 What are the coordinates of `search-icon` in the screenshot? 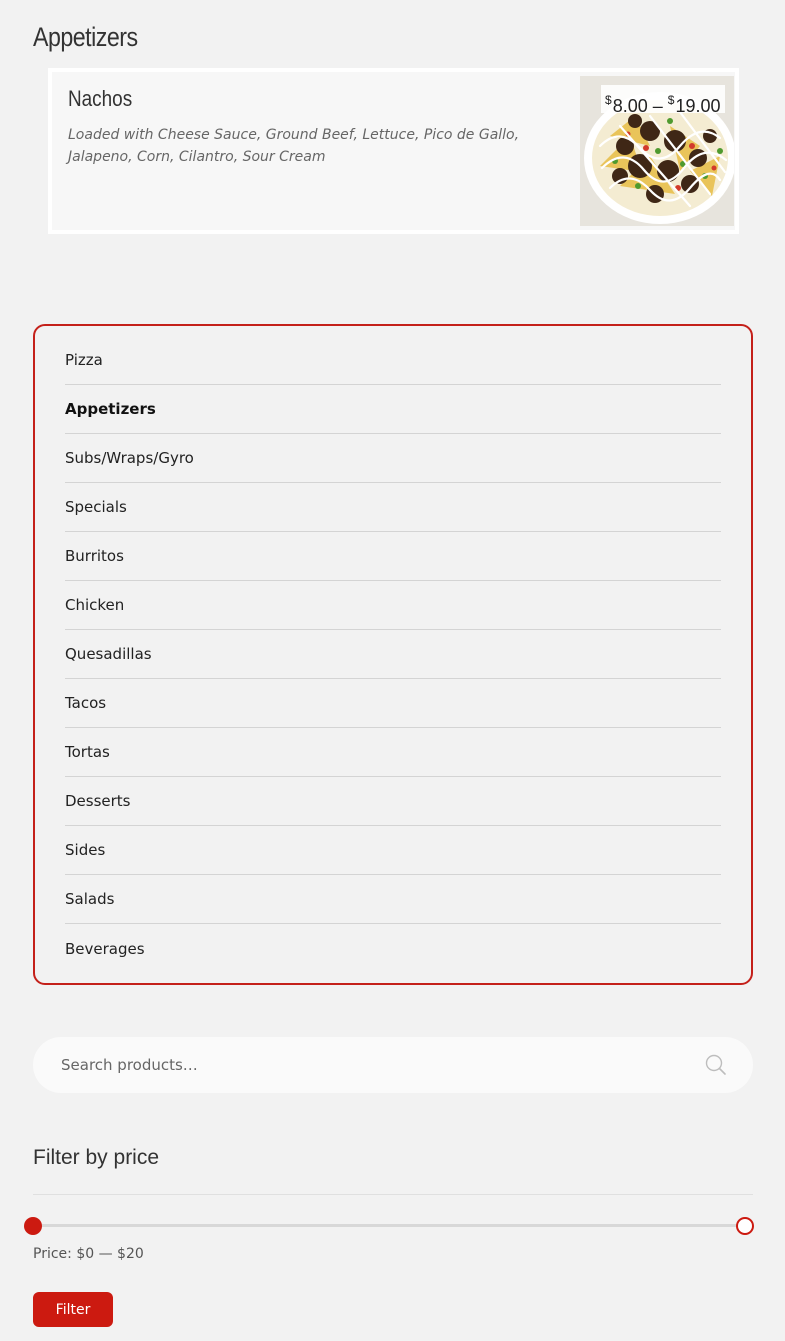 It's located at (715, 1064).